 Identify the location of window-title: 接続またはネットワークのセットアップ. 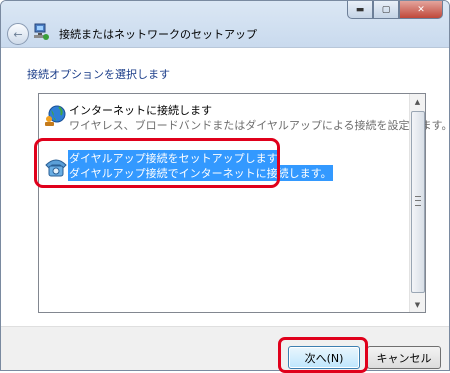
(158, 34).